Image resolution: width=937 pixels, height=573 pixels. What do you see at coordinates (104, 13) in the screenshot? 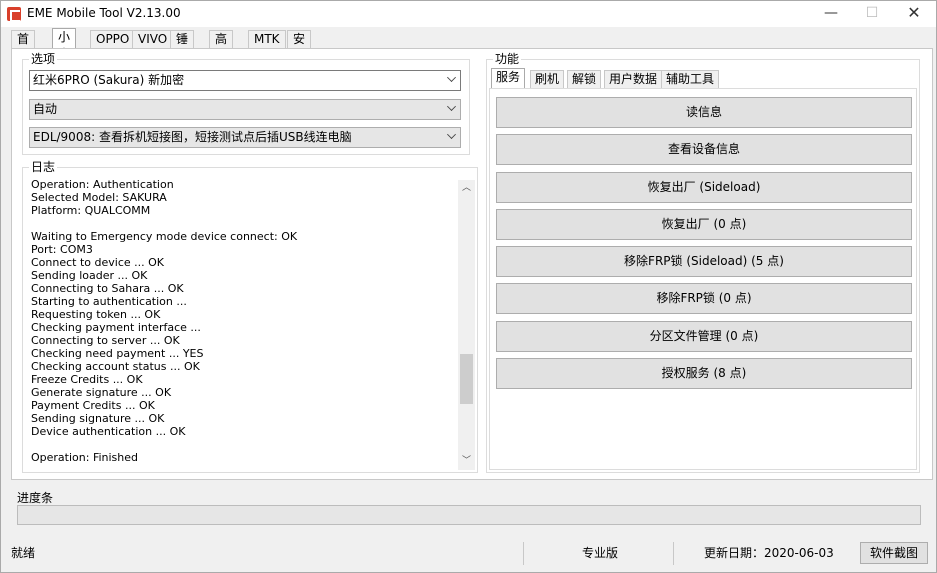
I see `window-title: EME Mobile Tool V2.13.00` at bounding box center [104, 13].